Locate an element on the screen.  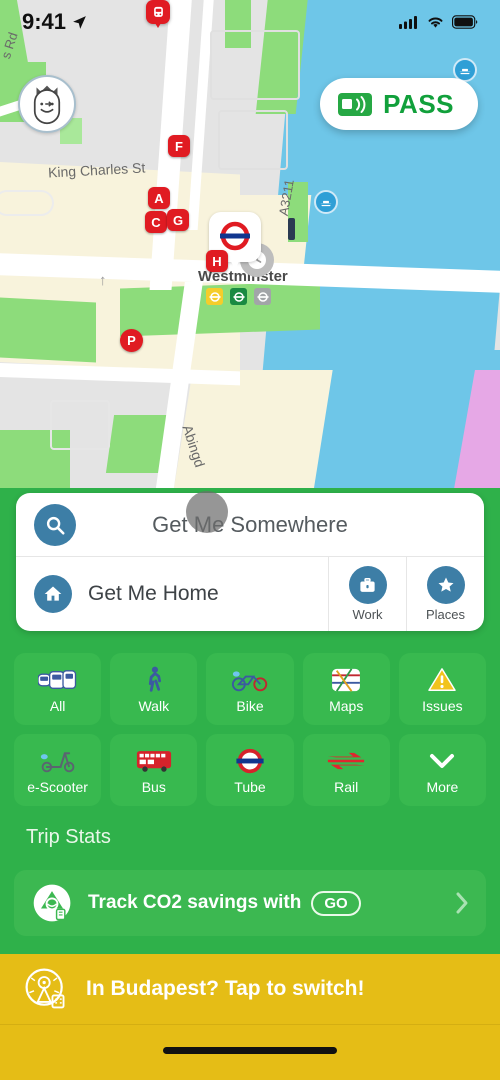
battery-full-icon is located at coordinates (465, 22).